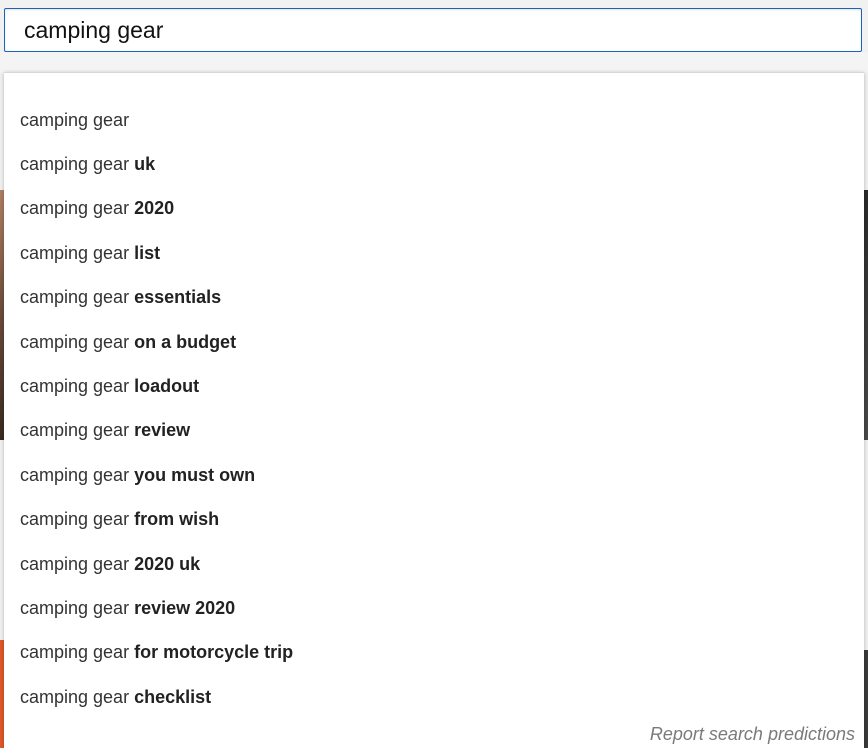 The width and height of the screenshot is (868, 748). What do you see at coordinates (173, 696) in the screenshot?
I see `suggestion-completion-text: checklist` at bounding box center [173, 696].